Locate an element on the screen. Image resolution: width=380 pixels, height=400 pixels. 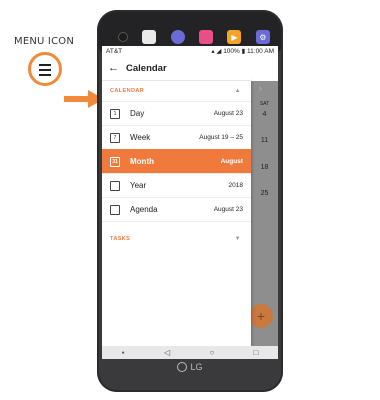
carrier-label: AT&T is located at coordinates (114, 51).